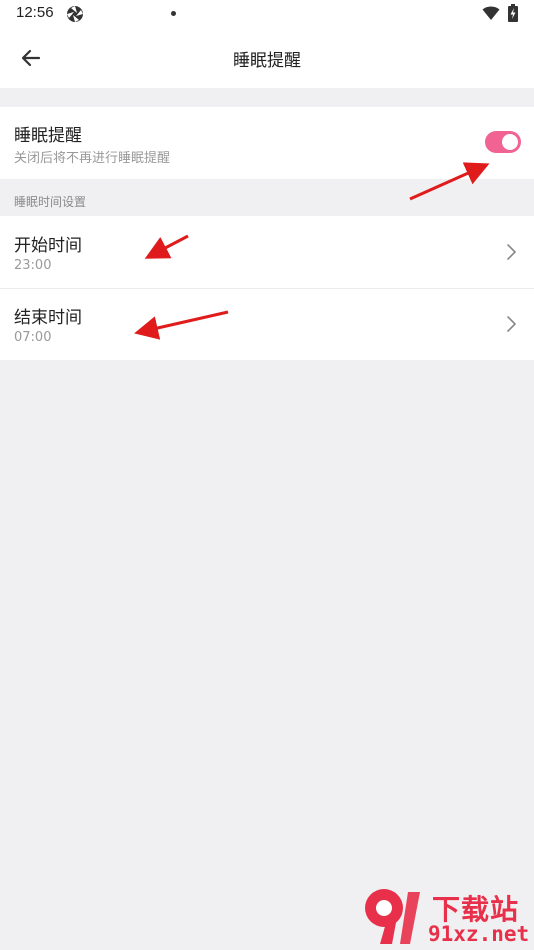 Image resolution: width=534 pixels, height=950 pixels. I want to click on page-title: 睡眠提醒, so click(267, 61).